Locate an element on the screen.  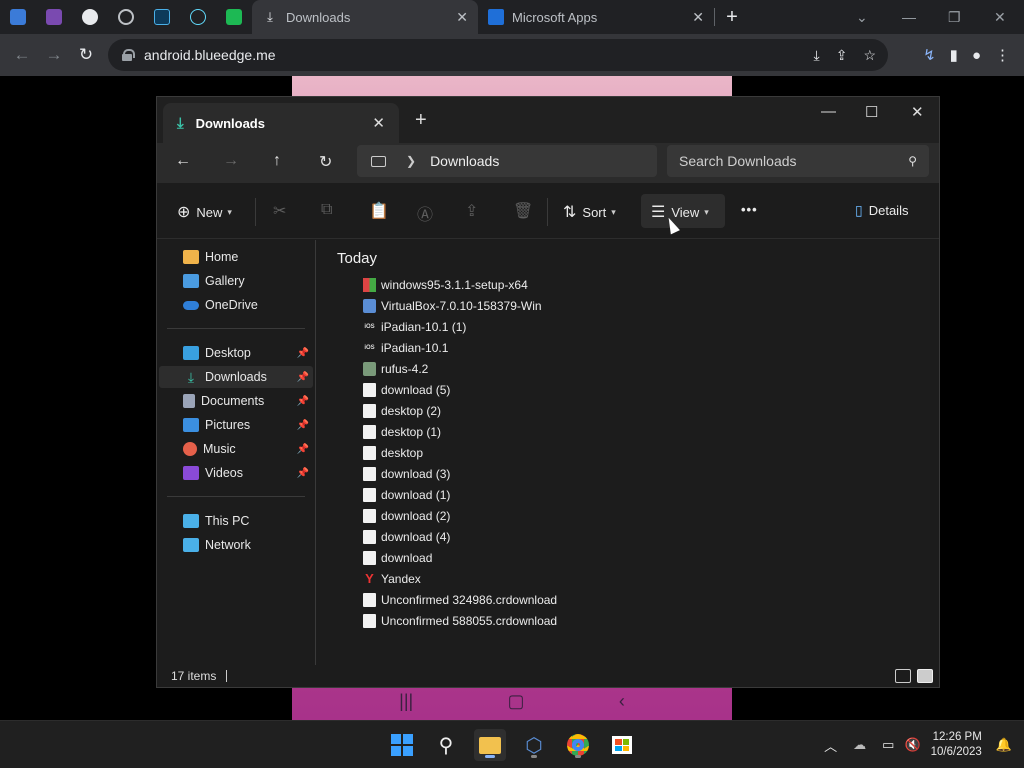
file-item: download (4) is located at coordinates (406, 536).